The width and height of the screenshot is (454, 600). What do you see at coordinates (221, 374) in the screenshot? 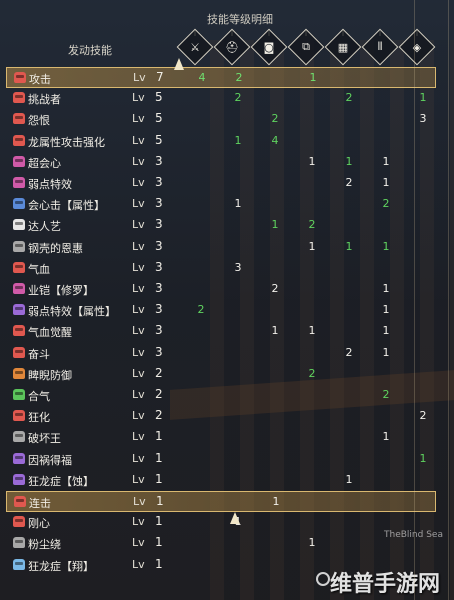
I see `skill-row: 睥睨防御 Lv 2 2` at bounding box center [221, 374].